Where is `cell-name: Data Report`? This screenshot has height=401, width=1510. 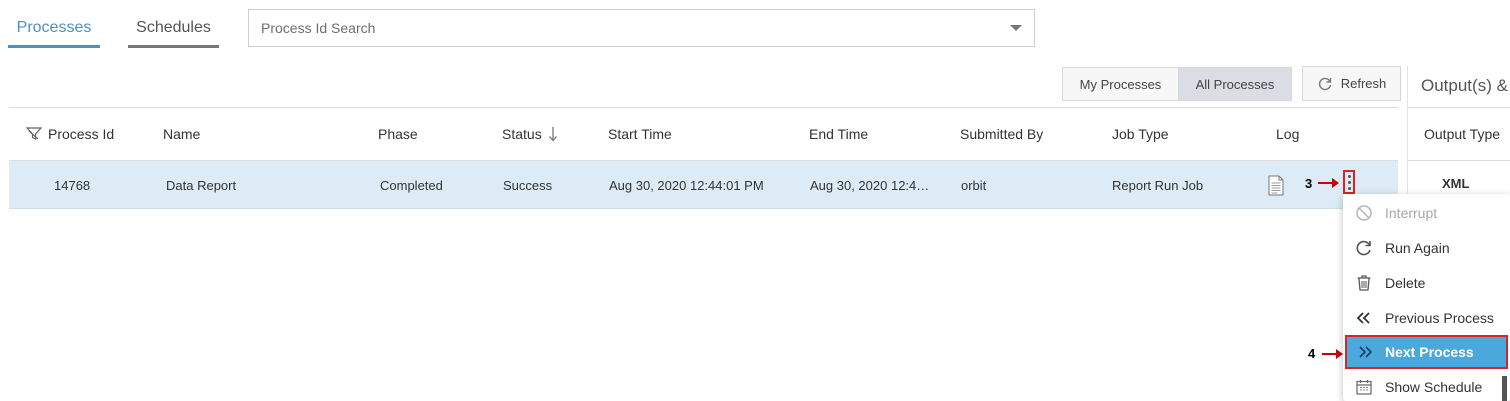
cell-name: Data Report is located at coordinates (201, 185).